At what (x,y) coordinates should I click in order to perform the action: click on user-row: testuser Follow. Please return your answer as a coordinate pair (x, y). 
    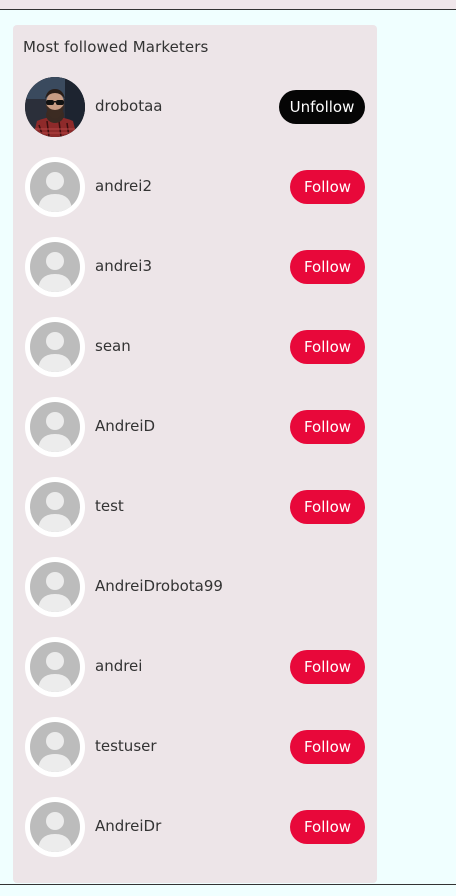
    Looking at the image, I should click on (195, 747).